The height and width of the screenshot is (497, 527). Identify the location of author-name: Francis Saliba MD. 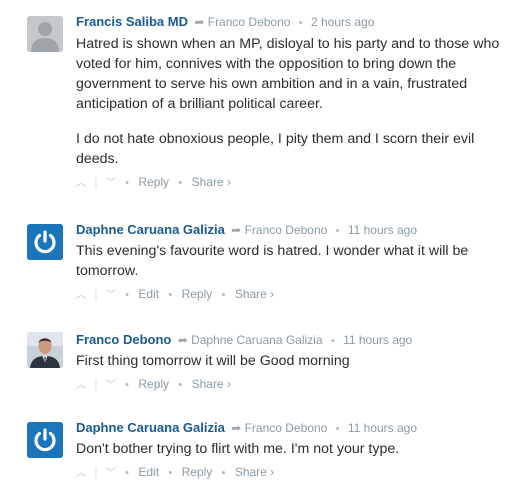
(132, 21).